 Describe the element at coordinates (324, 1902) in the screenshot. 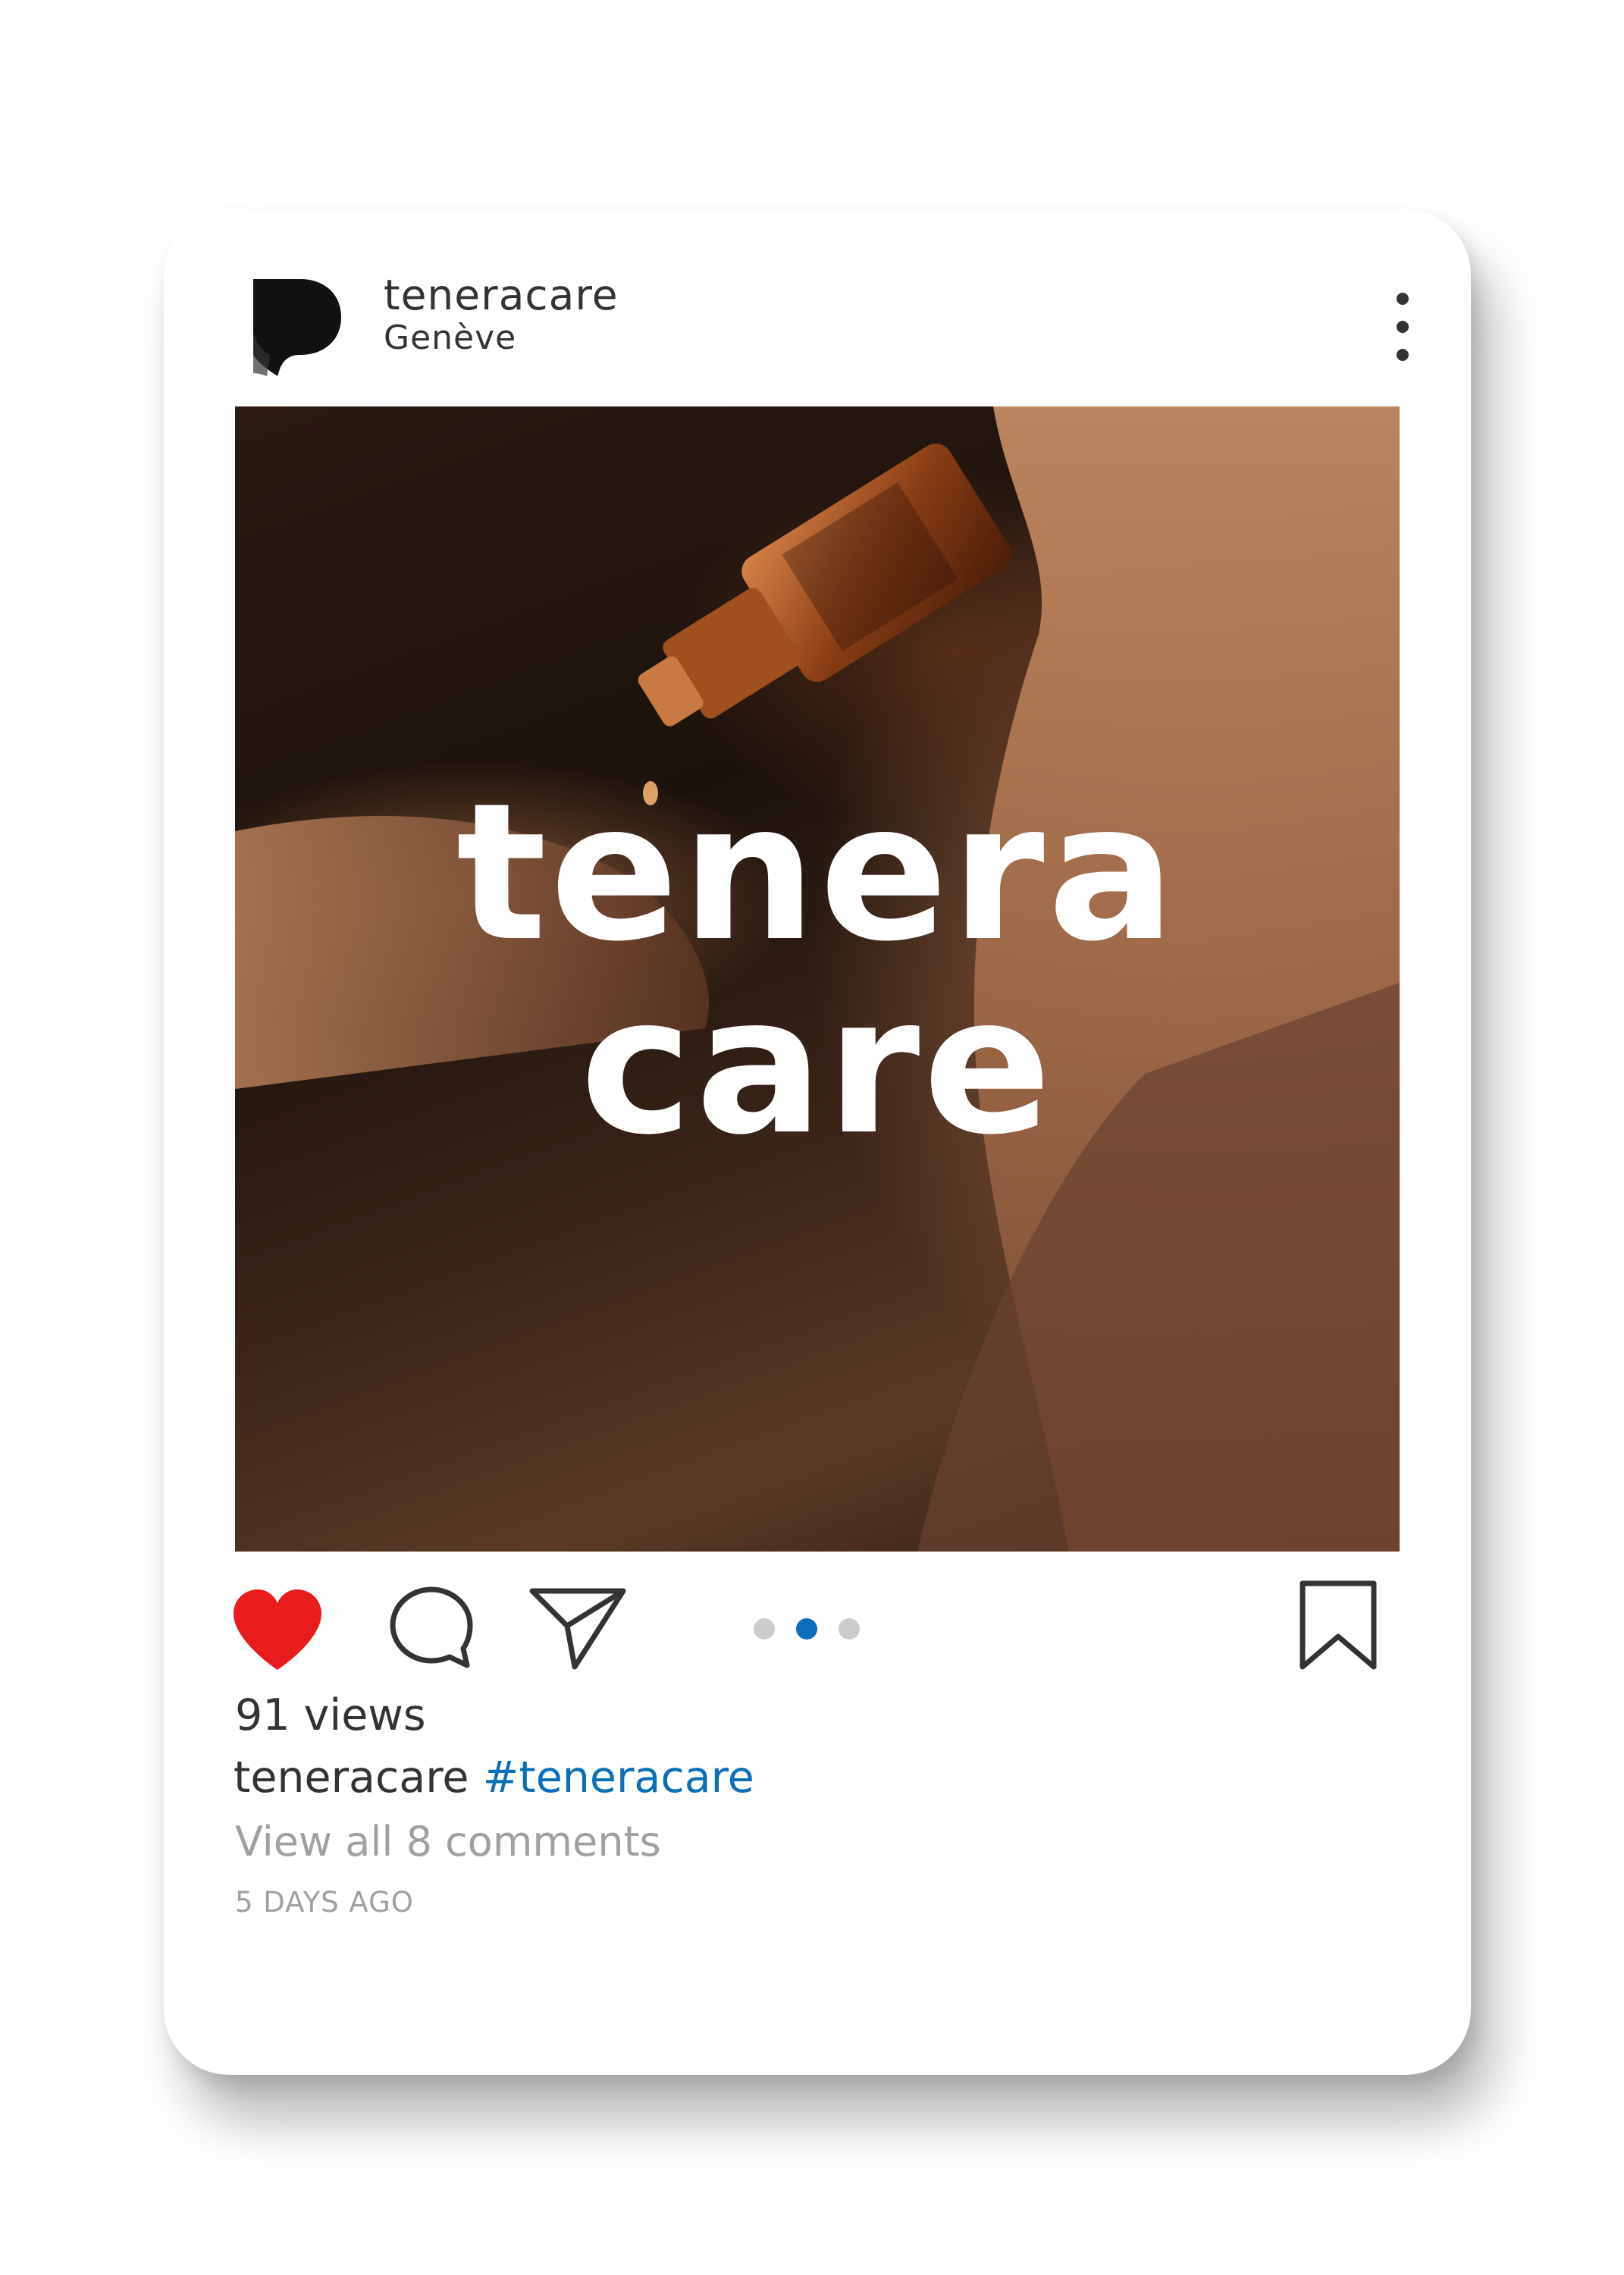

I see `post-timestamp: 5 DAYS AGO` at that location.